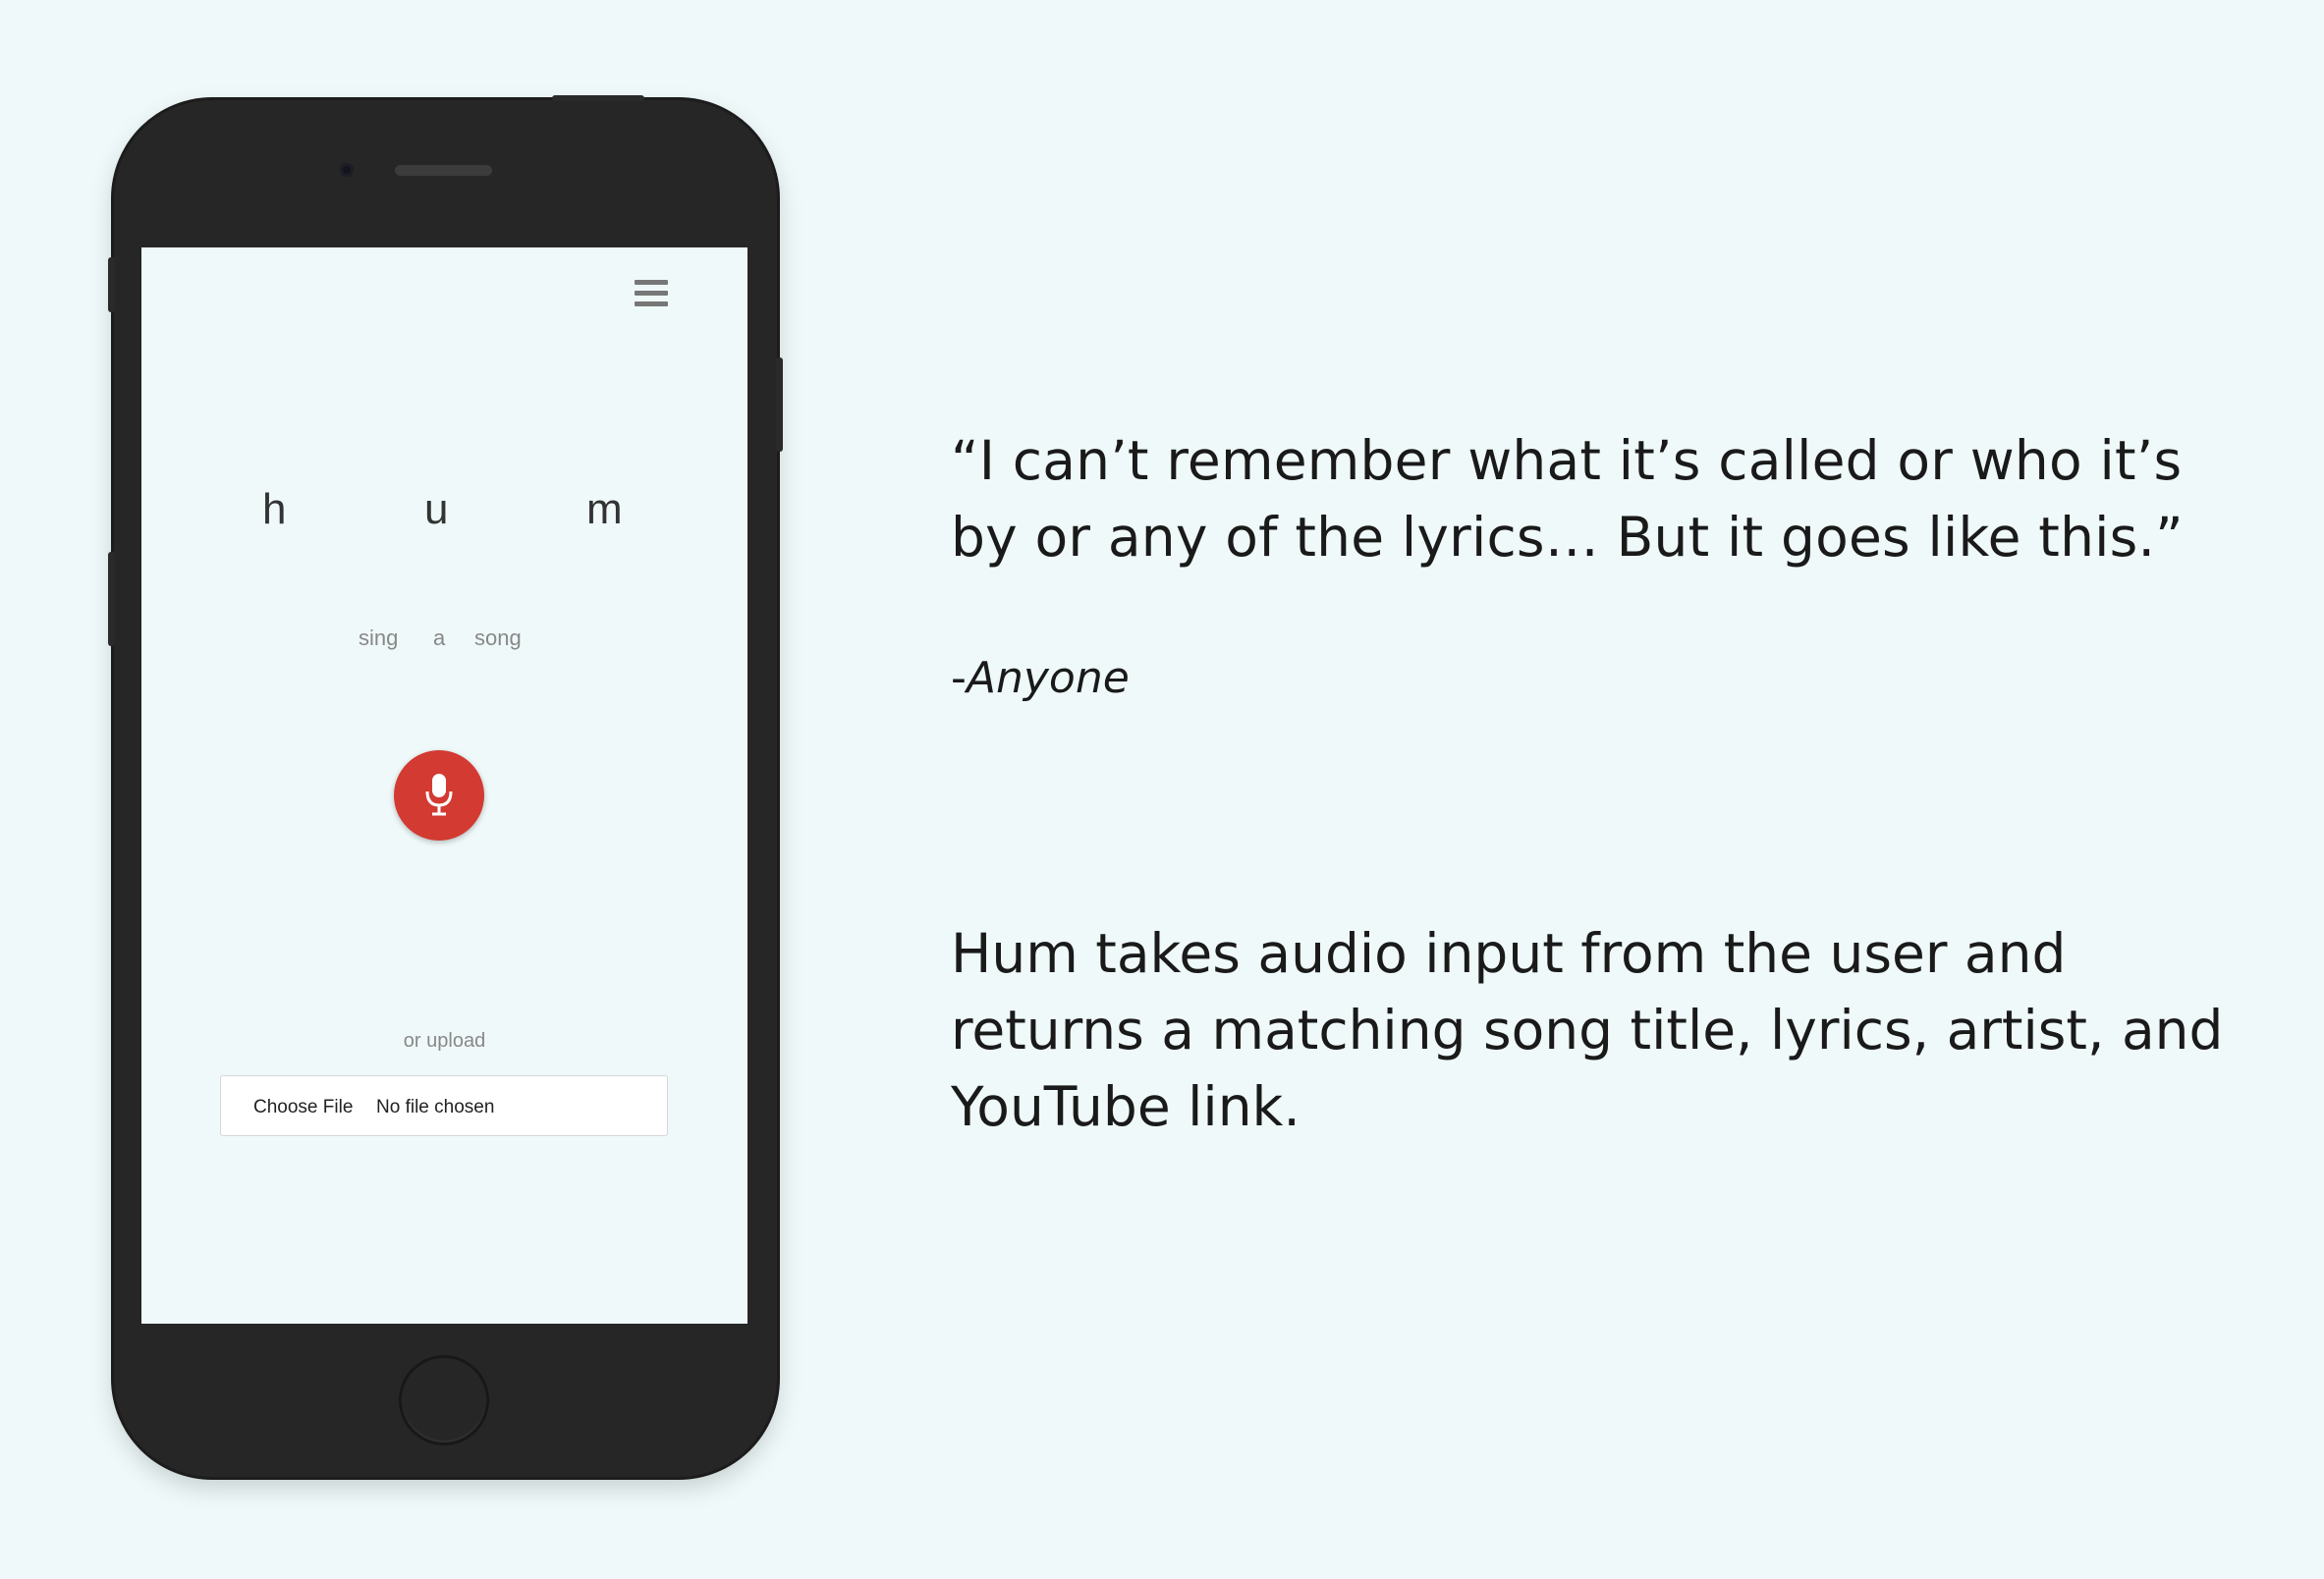 The image size is (2324, 1579). I want to click on microphone-icon, so click(439, 795).